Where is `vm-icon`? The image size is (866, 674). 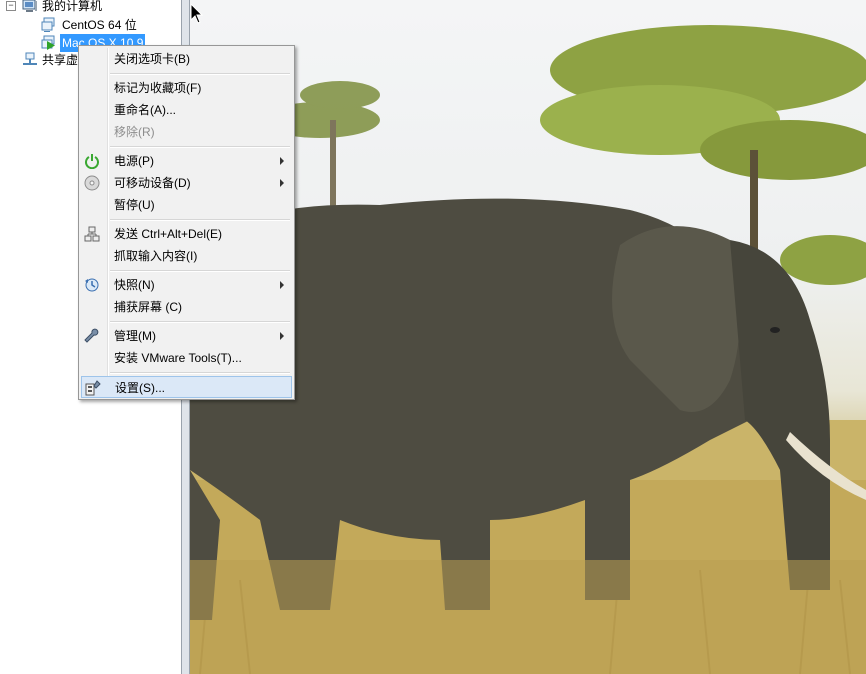
vm-icon is located at coordinates (48, 24).